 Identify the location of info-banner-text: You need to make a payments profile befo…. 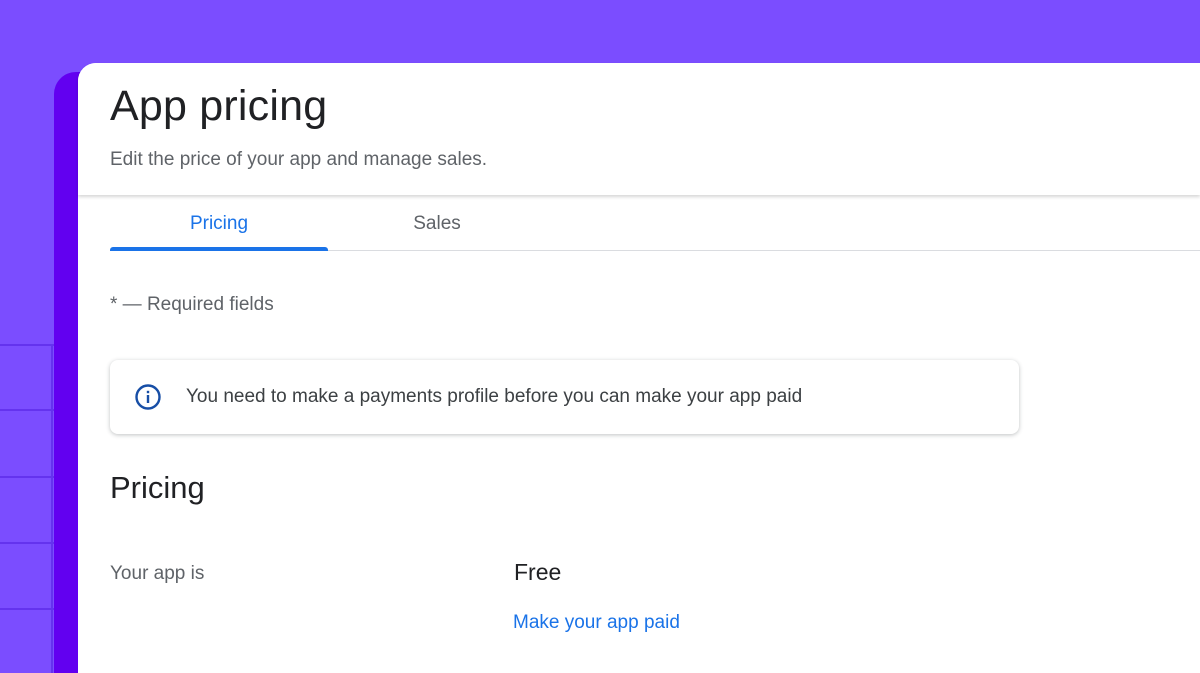
(494, 396).